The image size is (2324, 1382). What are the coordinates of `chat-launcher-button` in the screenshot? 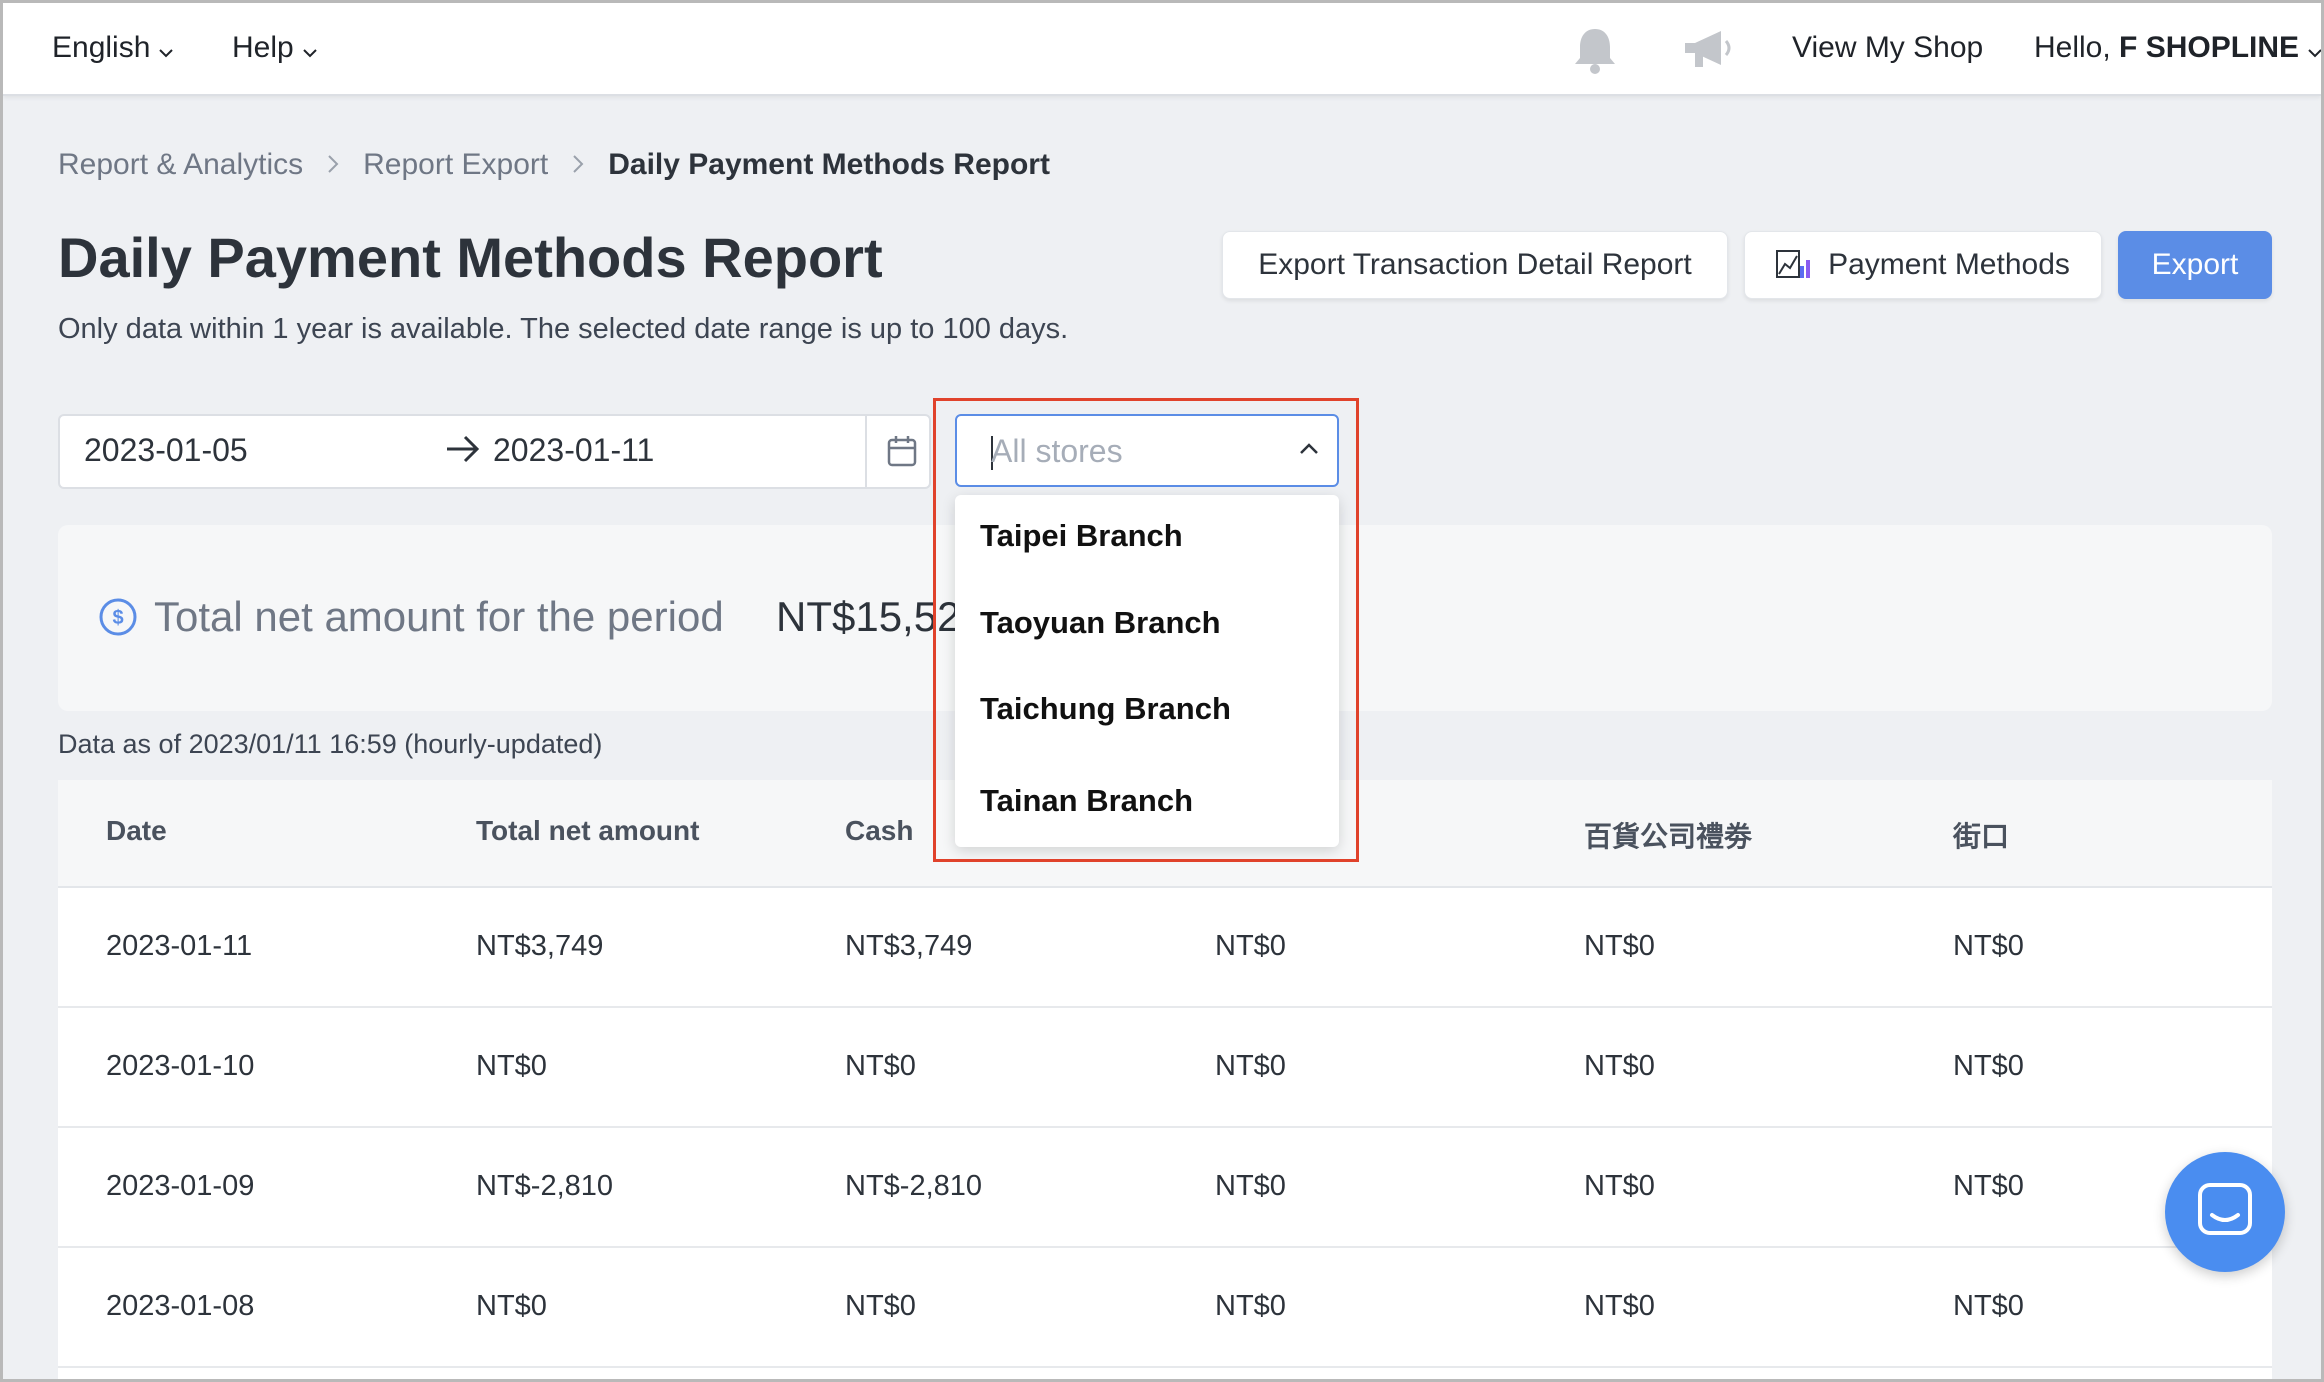 It's located at (2225, 1212).